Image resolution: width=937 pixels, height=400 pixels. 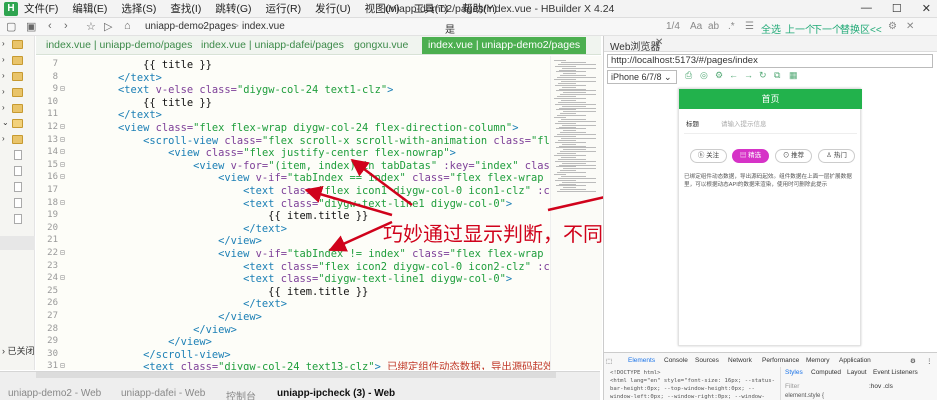 I want to click on maximize-icon: ☐, so click(x=897, y=8).